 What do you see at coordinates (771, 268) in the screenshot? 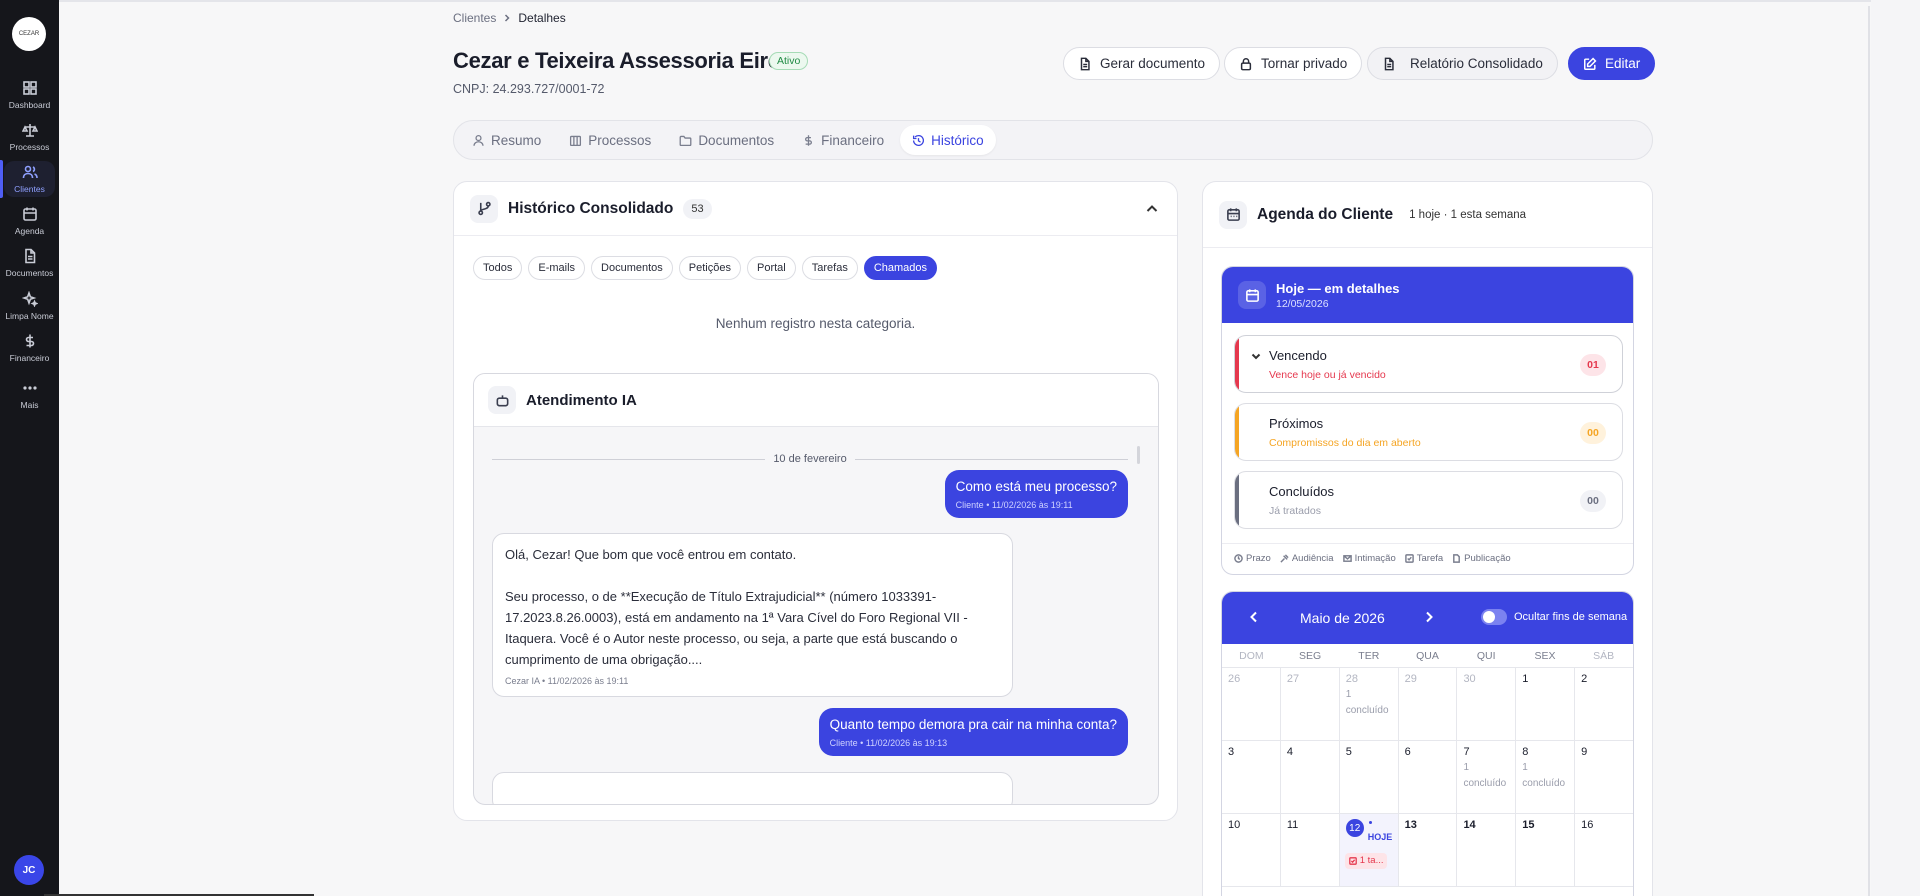
I see `filter-portal: Portal` at bounding box center [771, 268].